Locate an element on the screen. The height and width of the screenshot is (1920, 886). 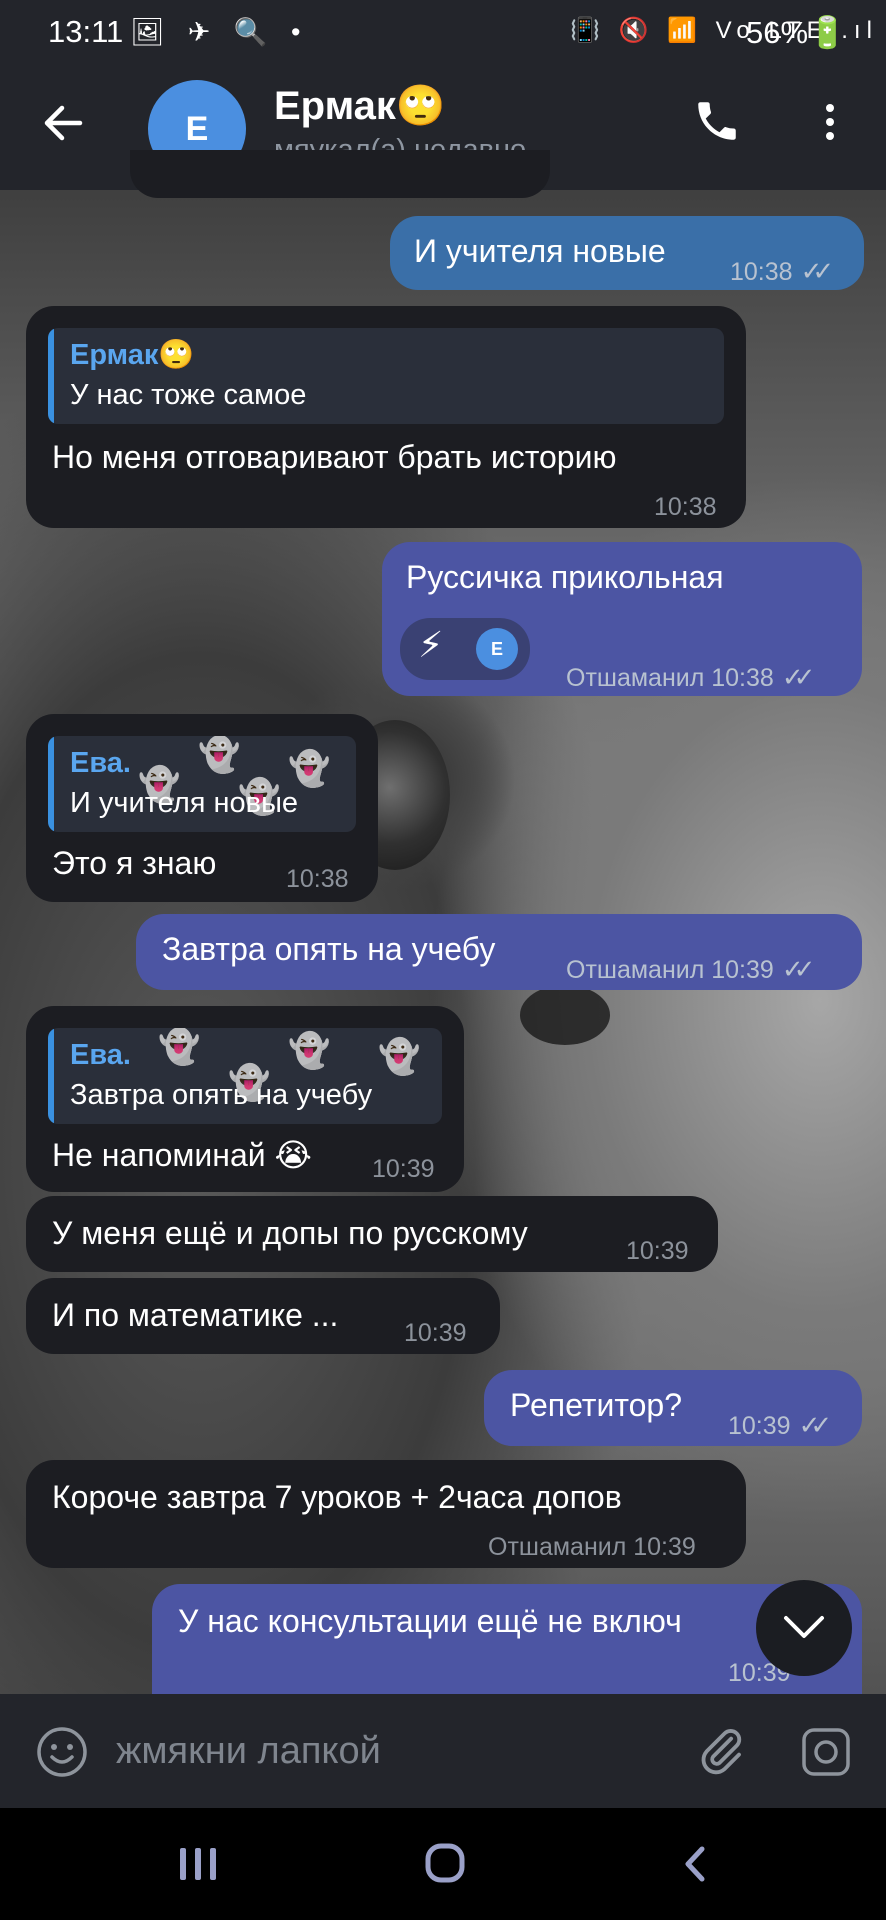
reply-quote: 👻 👻 👻 👻 Ева. Завтра опять на учебу is located at coordinates (245, 1076).